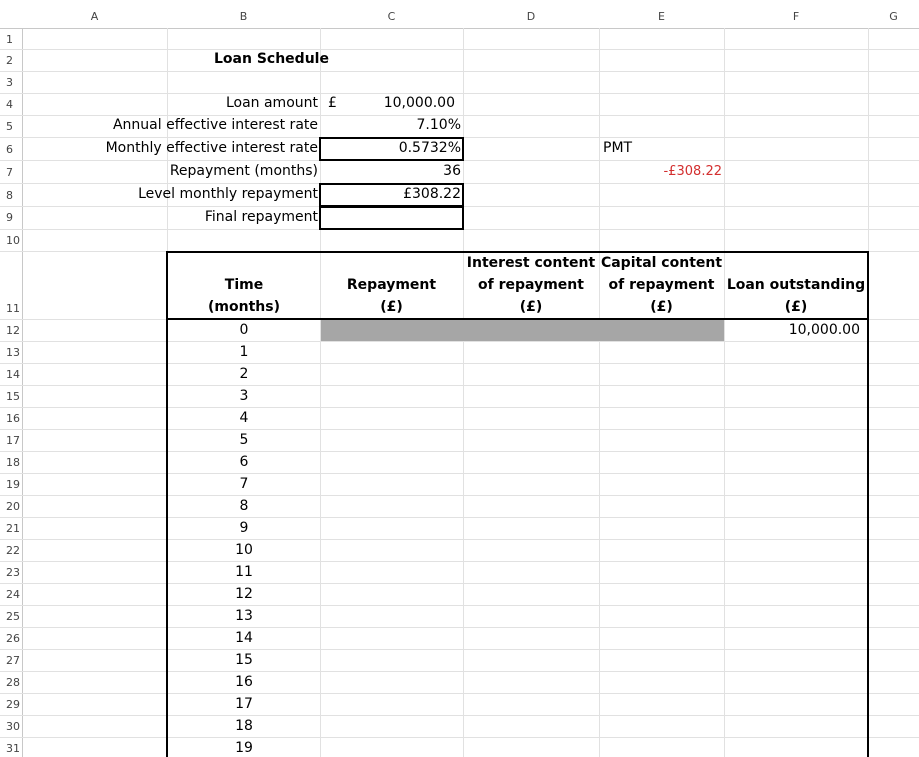  Describe the element at coordinates (11, 330) in the screenshot. I see `row-header: 12` at that location.